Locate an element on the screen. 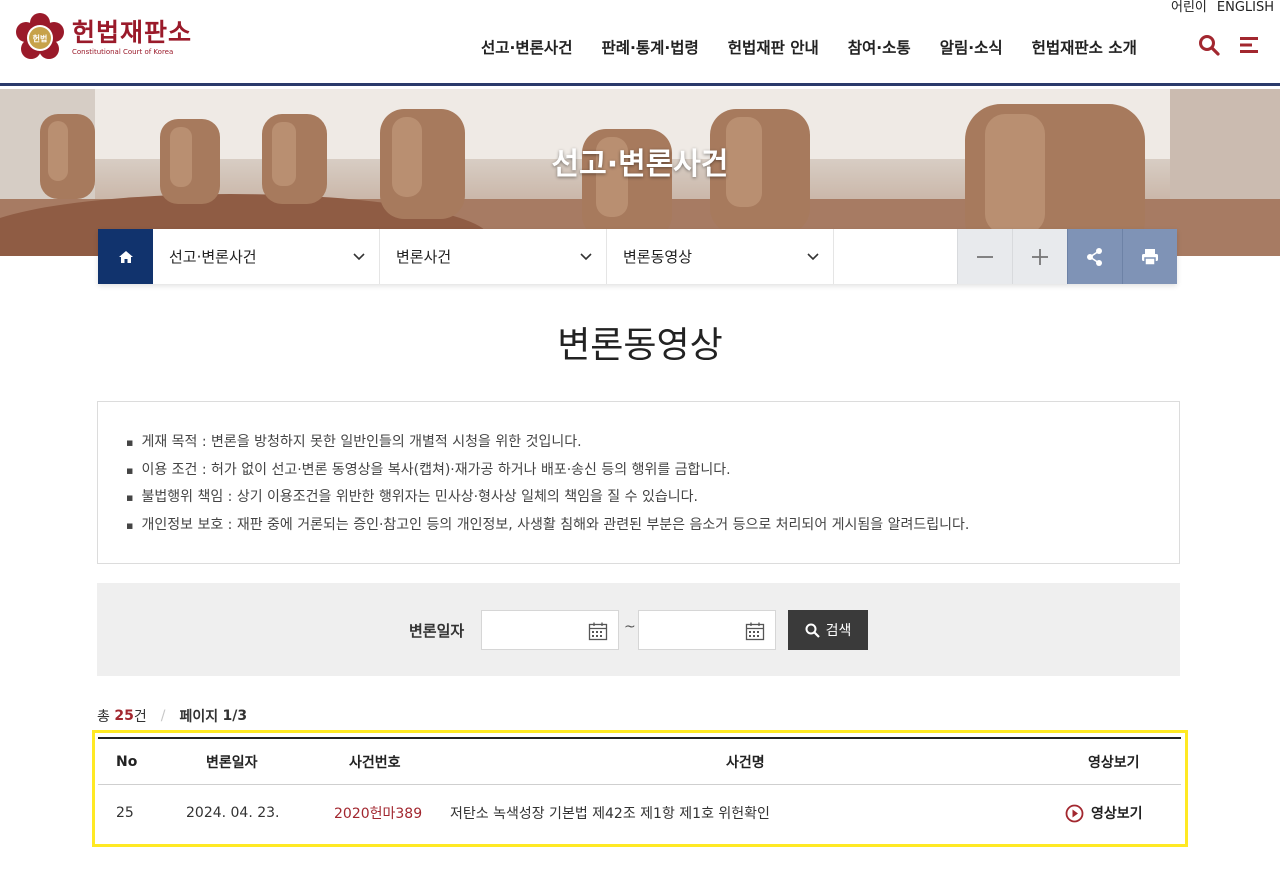 This screenshot has width=1280, height=883. row-case-name: 저탄소 녹색성장 기본법 제42조 제1항 제1호 위헌확인 is located at coordinates (610, 814).